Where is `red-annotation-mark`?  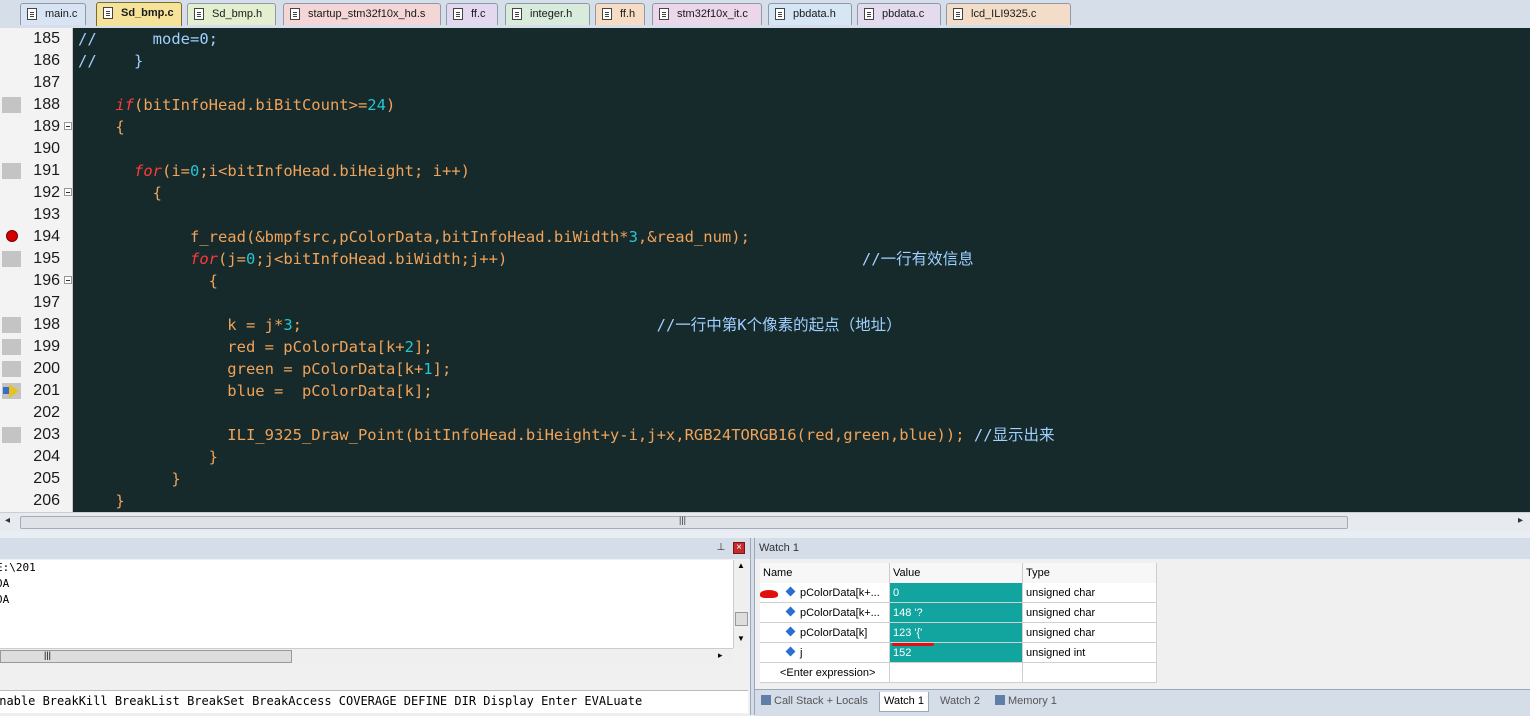
red-annotation-mark is located at coordinates (769, 594).